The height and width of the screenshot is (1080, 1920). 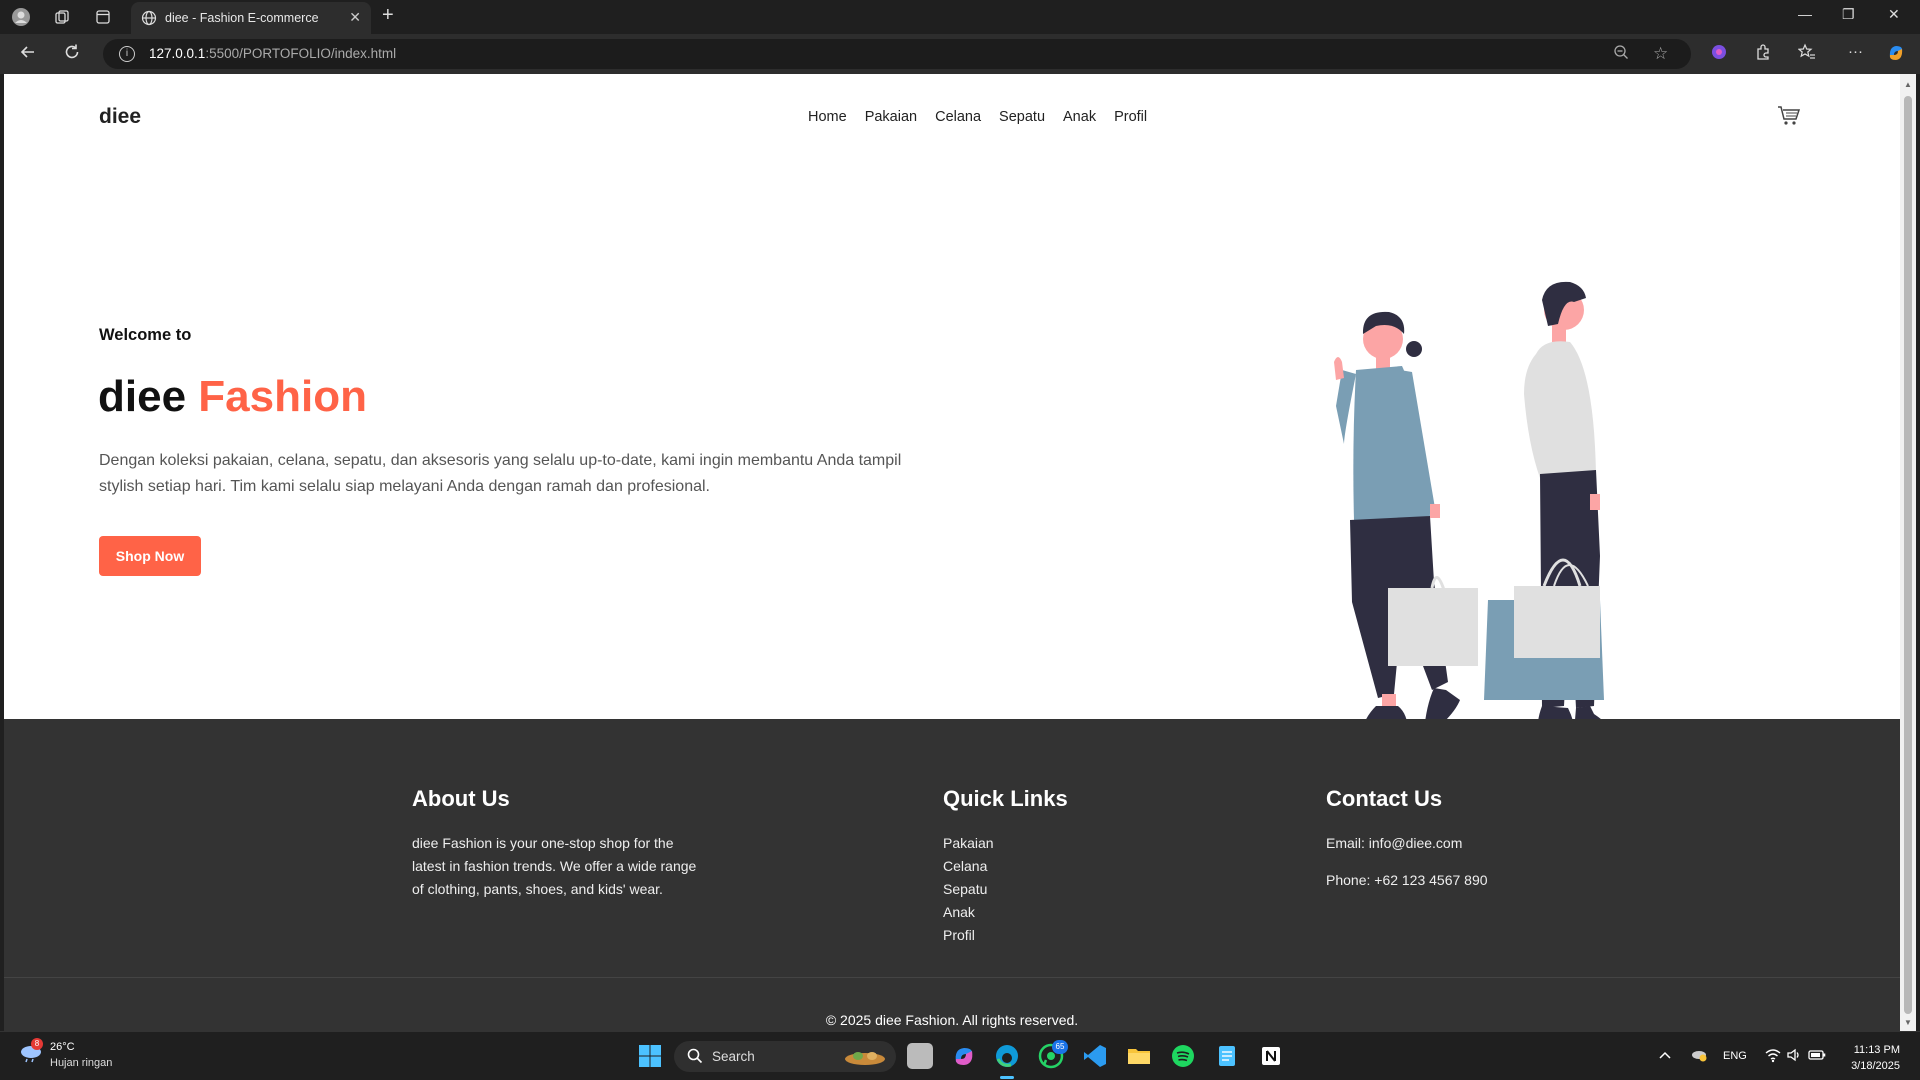 I want to click on extensions-icon, so click(x=1763, y=54).